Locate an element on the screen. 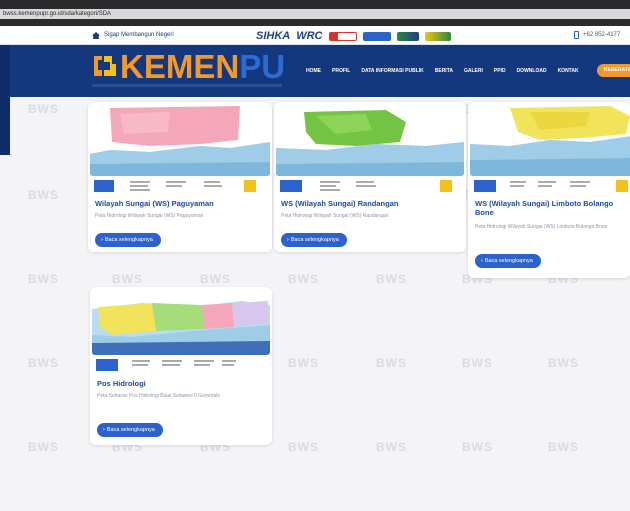 The width and height of the screenshot is (630, 511). card-title: Wilayah Sungai (WS) Paguyaman is located at coordinates (180, 203).